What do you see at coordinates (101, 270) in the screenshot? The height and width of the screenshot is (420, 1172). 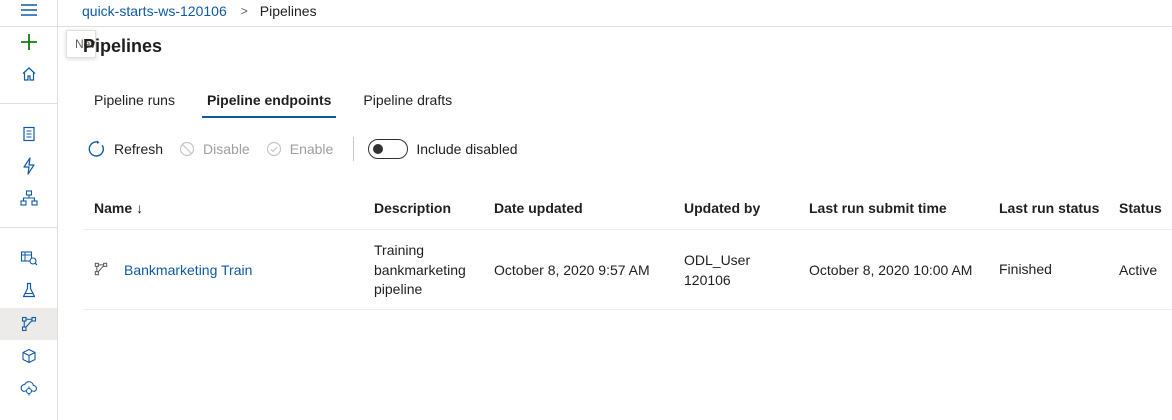 I see `pipeline-endpoint-icon` at bounding box center [101, 270].